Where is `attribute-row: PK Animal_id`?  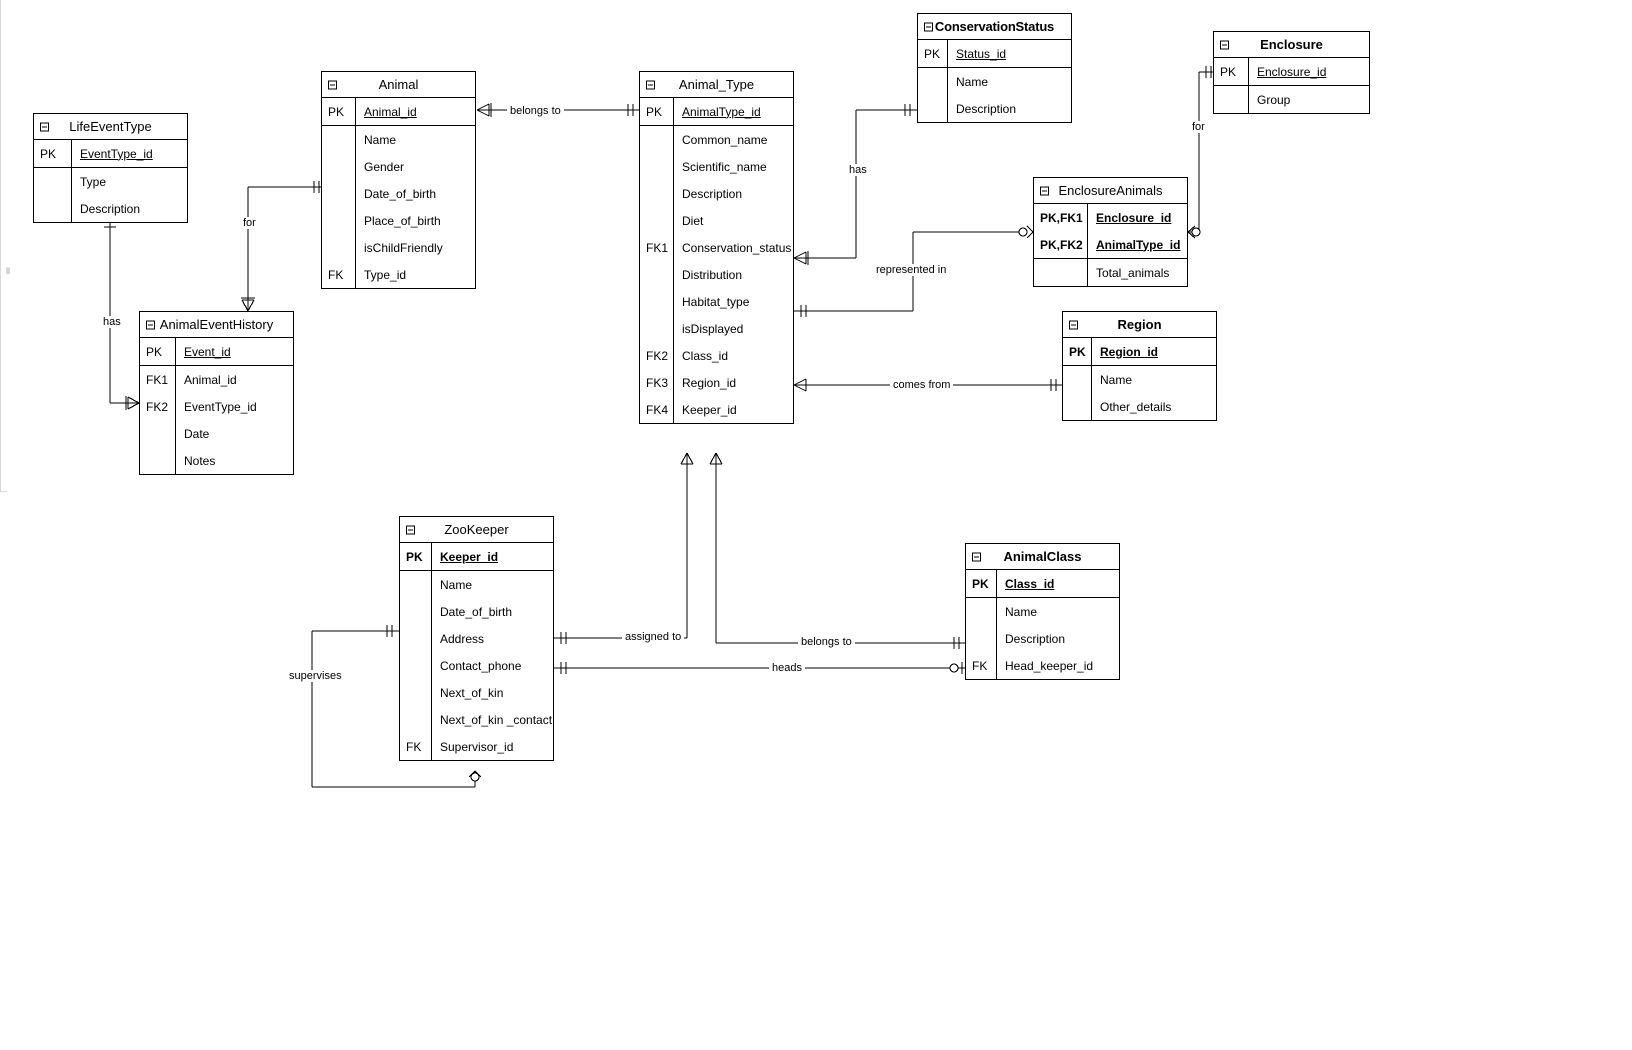 attribute-row: PK Animal_id is located at coordinates (398, 111).